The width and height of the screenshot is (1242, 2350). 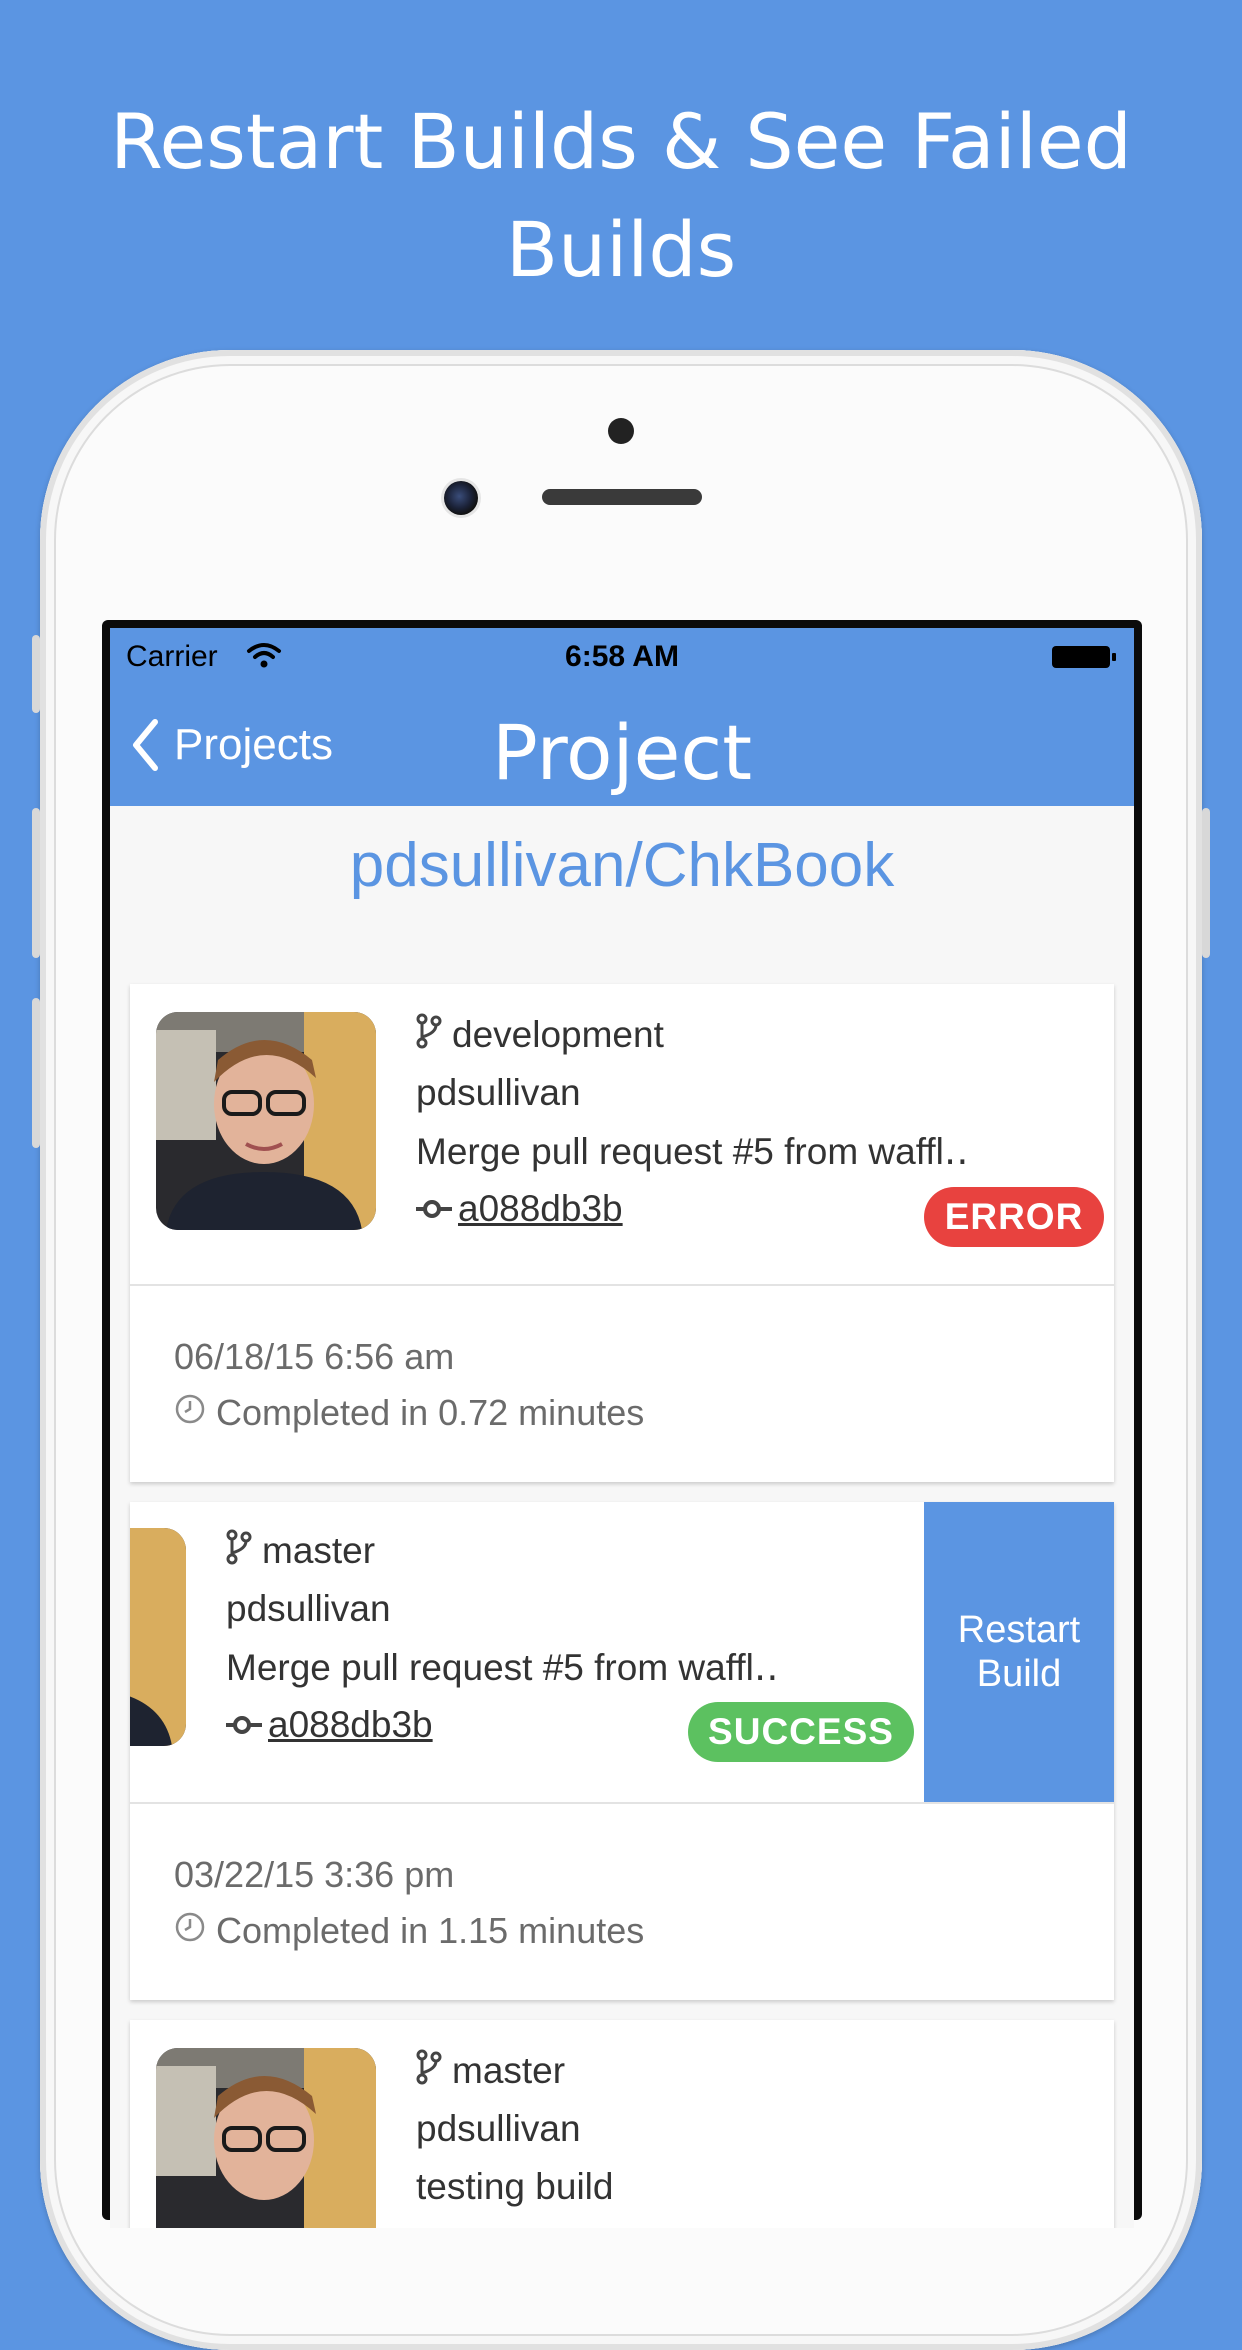 What do you see at coordinates (430, 1412) in the screenshot?
I see `build-duration: Completed in 0.72 minutes` at bounding box center [430, 1412].